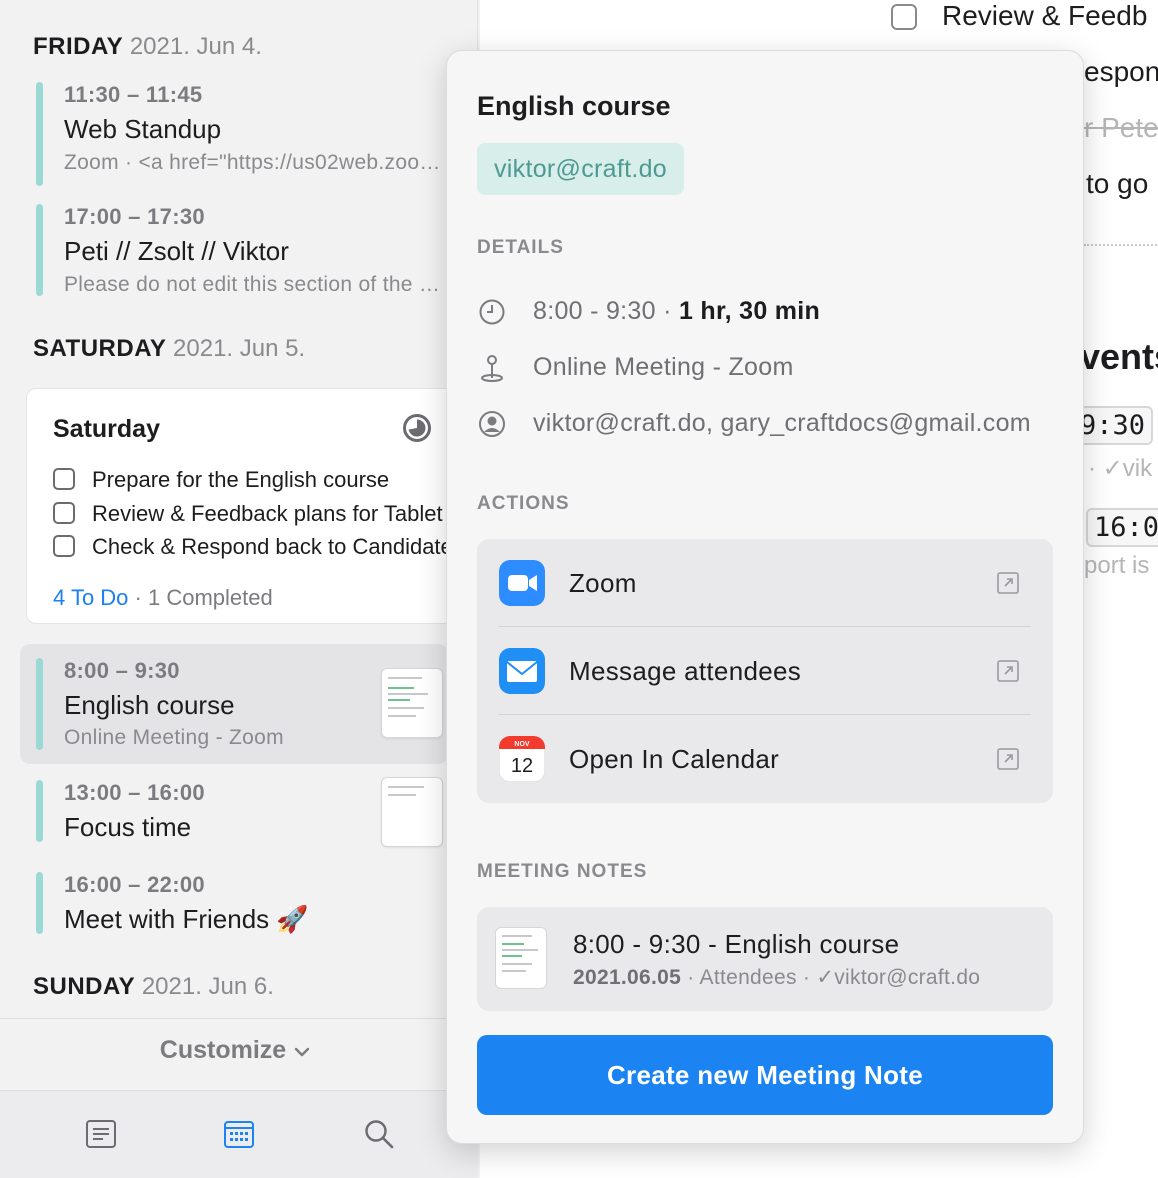 Image resolution: width=1158 pixels, height=1178 pixels. I want to click on action-open-in-calendar: NOV 12 Open In Calendar, so click(765, 759).